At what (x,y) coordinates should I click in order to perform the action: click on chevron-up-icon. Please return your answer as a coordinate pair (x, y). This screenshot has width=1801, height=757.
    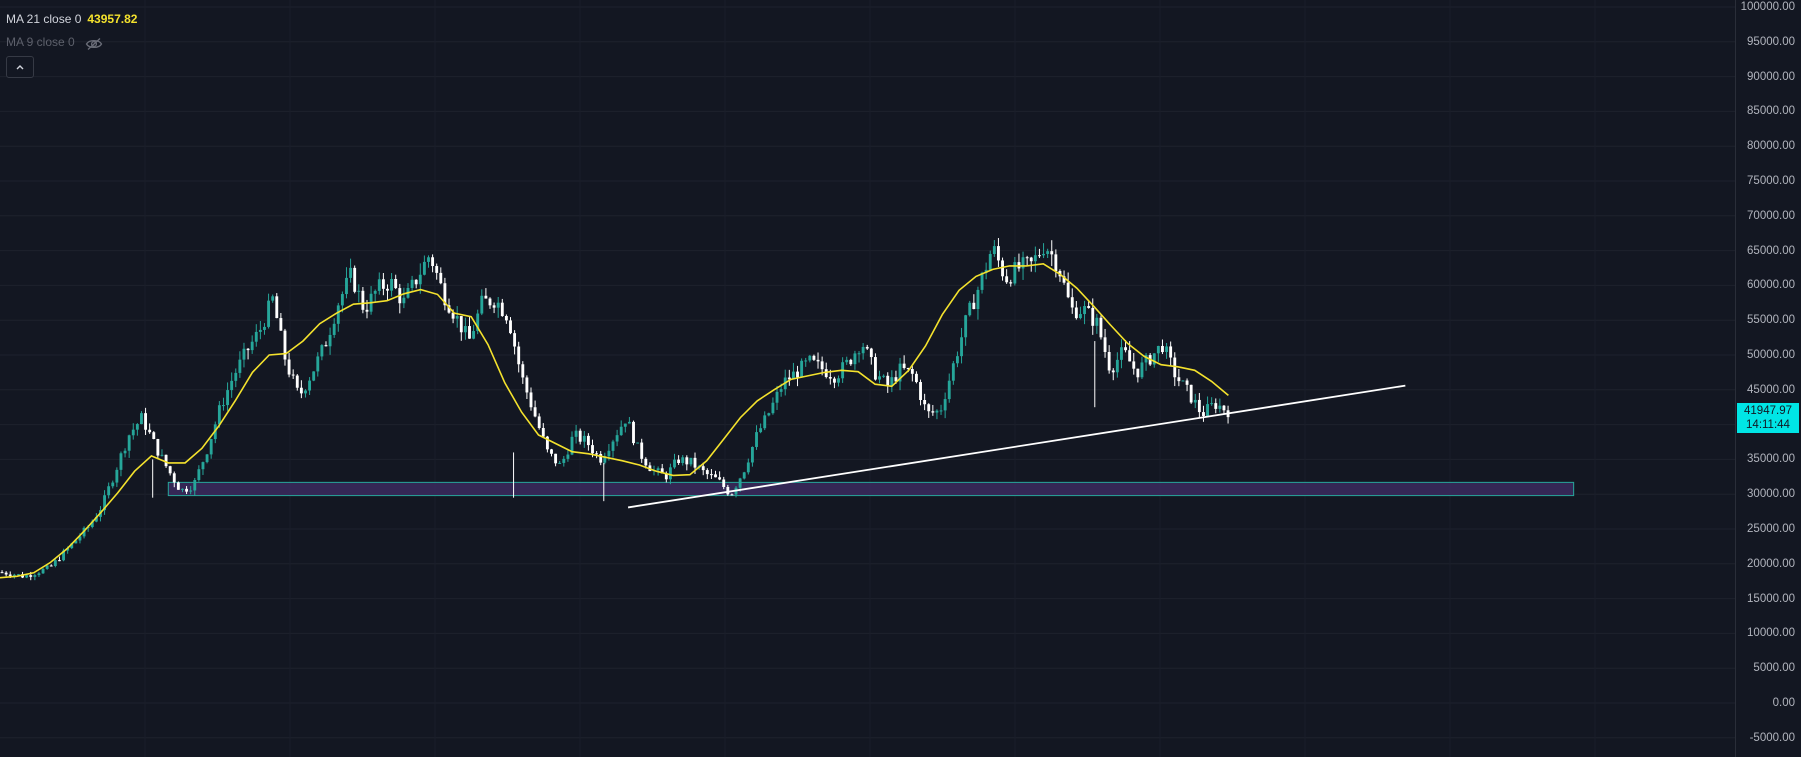
    Looking at the image, I should click on (20, 67).